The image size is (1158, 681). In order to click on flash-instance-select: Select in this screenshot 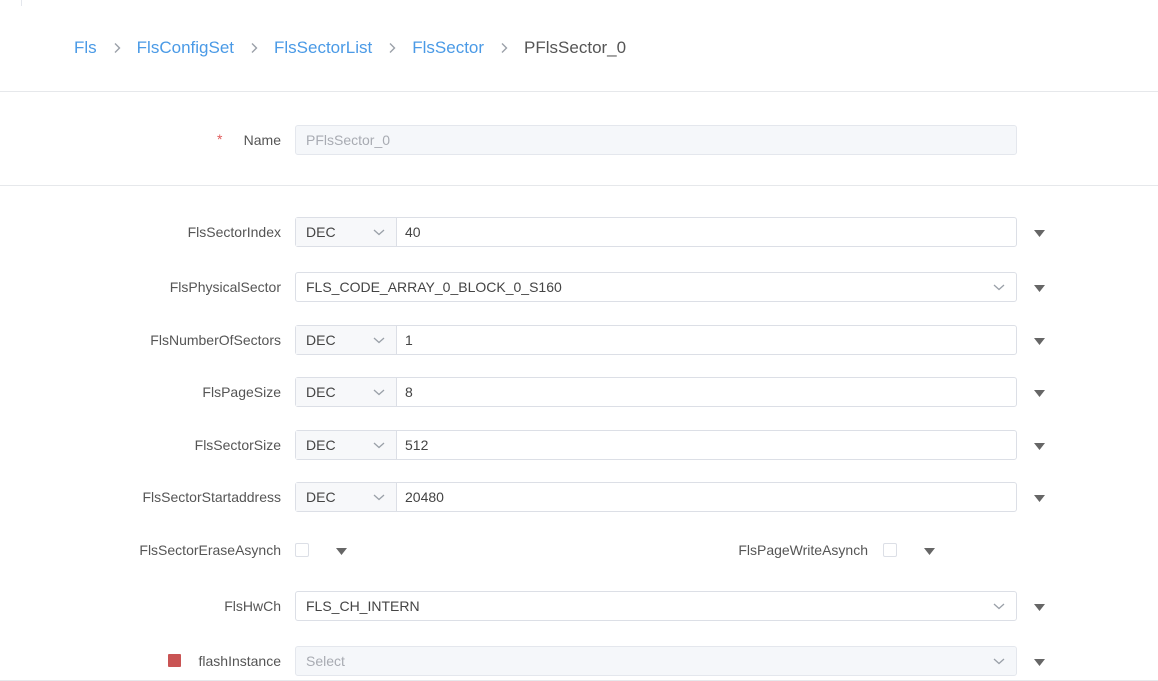, I will do `click(656, 661)`.